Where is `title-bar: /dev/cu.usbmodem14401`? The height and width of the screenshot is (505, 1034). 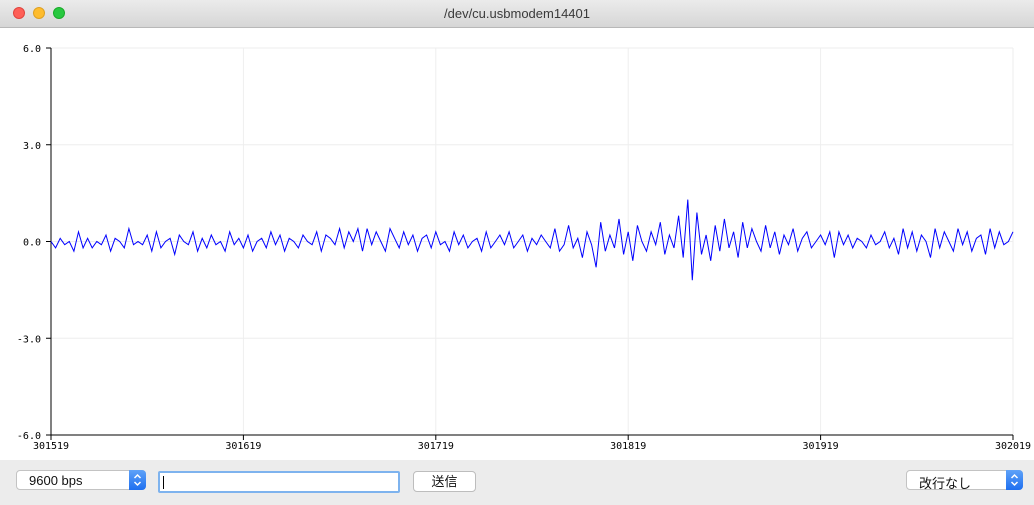
title-bar: /dev/cu.usbmodem14401 is located at coordinates (517, 14).